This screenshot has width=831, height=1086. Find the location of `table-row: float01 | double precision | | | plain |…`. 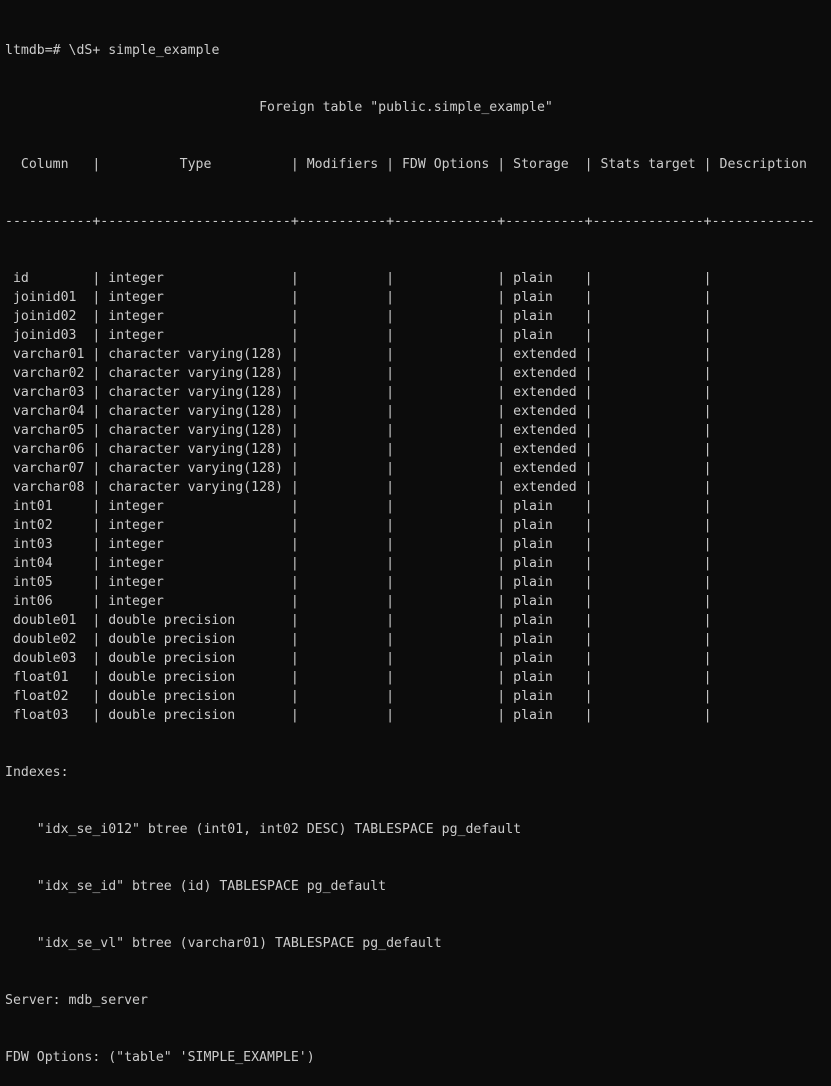

table-row: float01 | double precision | | | plain |… is located at coordinates (358, 677).